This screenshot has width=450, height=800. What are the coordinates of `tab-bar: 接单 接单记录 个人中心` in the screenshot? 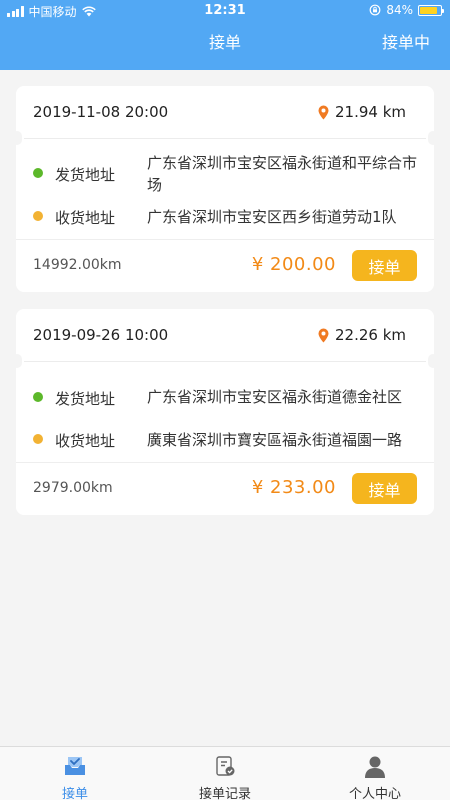 It's located at (225, 773).